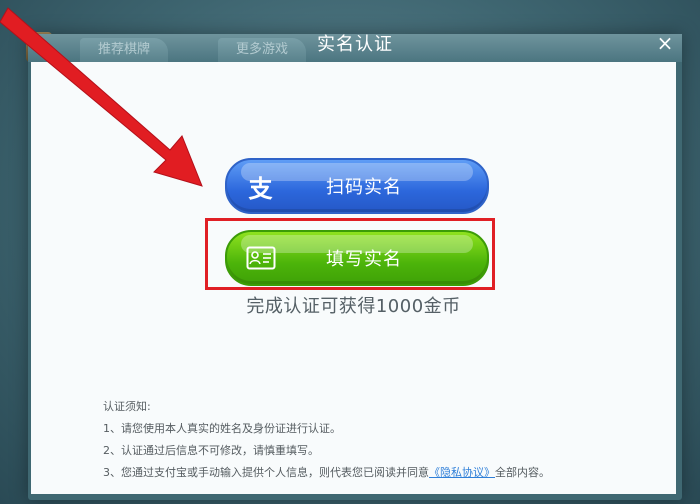  Describe the element at coordinates (211, 450) in the screenshot. I see `notice-line-2: 2、认证通过后信息不可修改，请慎重填写。` at that location.